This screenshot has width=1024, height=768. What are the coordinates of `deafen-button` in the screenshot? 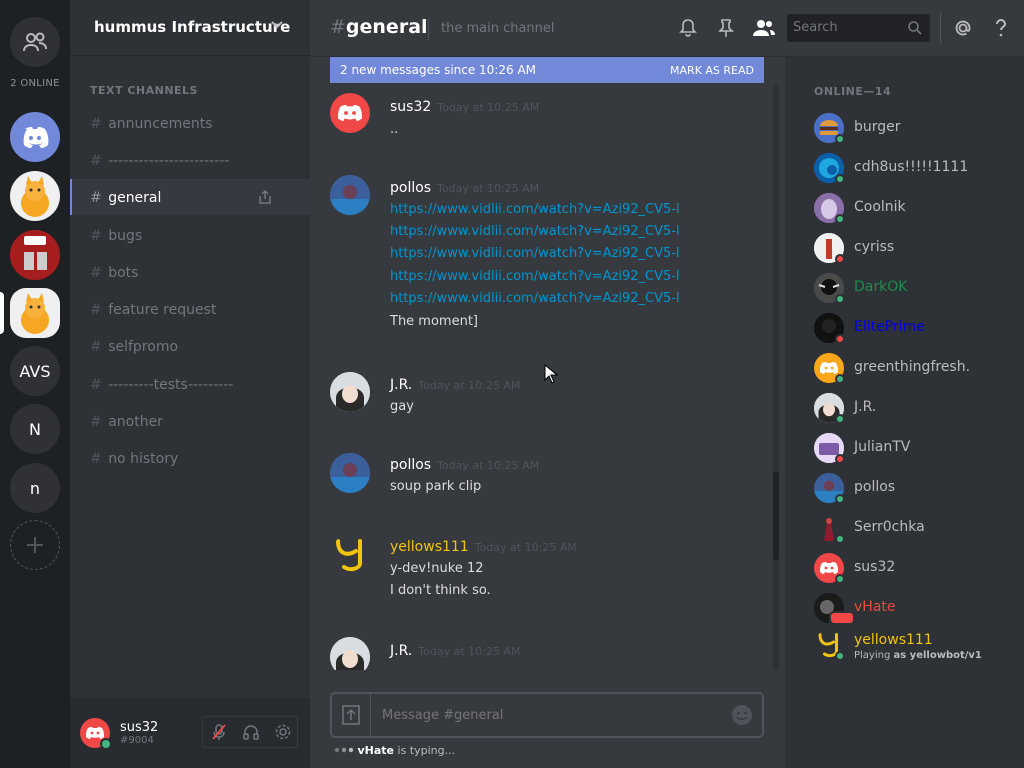 It's located at (251, 732).